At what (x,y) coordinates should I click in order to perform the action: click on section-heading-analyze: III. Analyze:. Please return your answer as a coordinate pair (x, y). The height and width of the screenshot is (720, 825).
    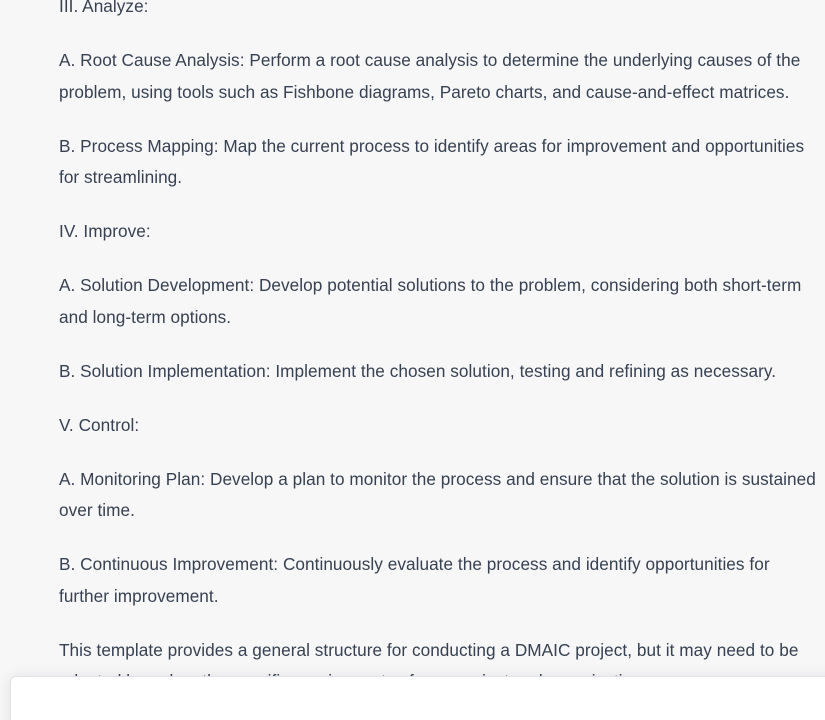
    Looking at the image, I should click on (104, 8).